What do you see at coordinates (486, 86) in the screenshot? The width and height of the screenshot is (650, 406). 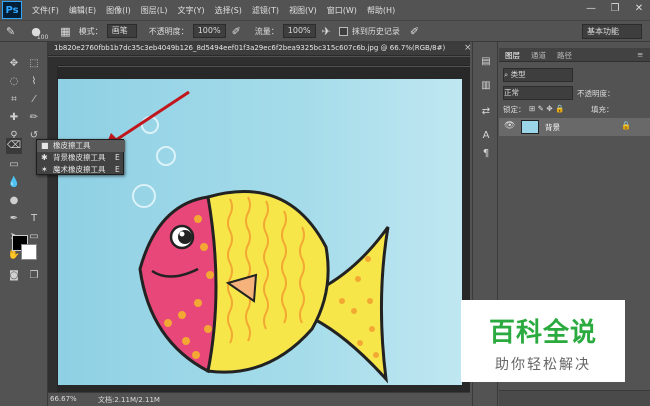 I see `properties-panel-icon: ▥` at bounding box center [486, 86].